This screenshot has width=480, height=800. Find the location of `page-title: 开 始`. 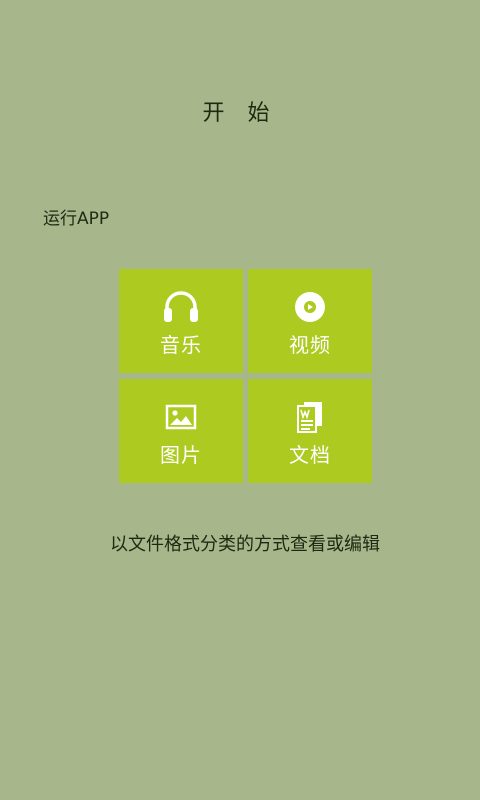

page-title: 开 始 is located at coordinates (240, 113).